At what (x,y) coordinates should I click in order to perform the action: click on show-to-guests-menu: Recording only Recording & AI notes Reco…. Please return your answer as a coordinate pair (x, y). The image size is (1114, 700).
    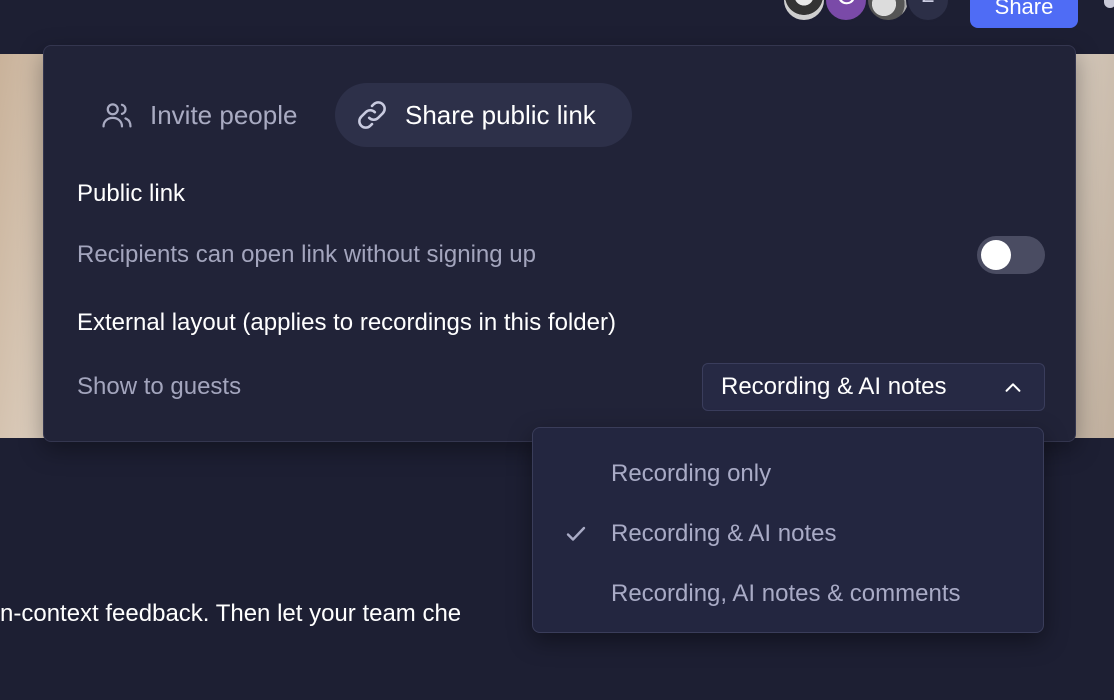
    Looking at the image, I should click on (788, 530).